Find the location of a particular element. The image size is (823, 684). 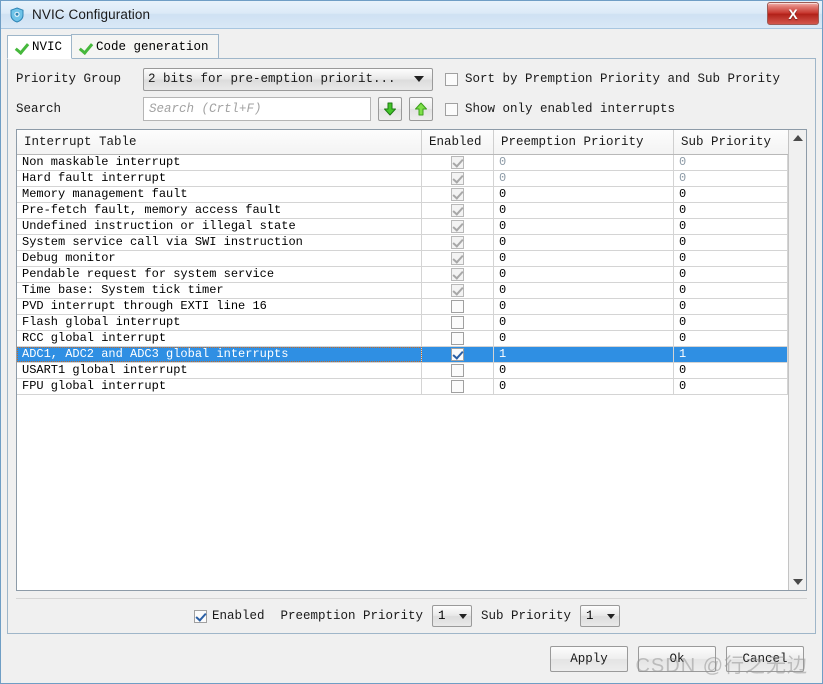

cell-preemption-priority: 1 is located at coordinates (584, 354).